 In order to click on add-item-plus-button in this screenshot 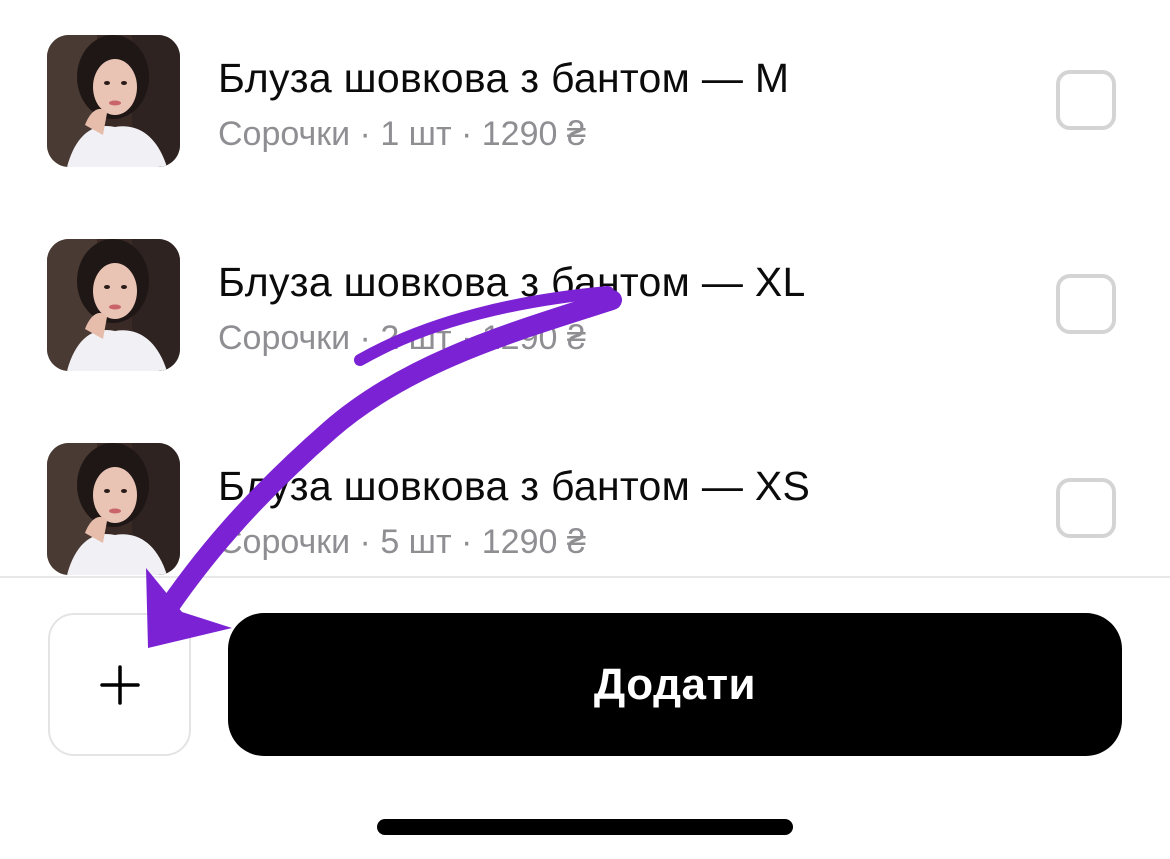, I will do `click(119, 684)`.